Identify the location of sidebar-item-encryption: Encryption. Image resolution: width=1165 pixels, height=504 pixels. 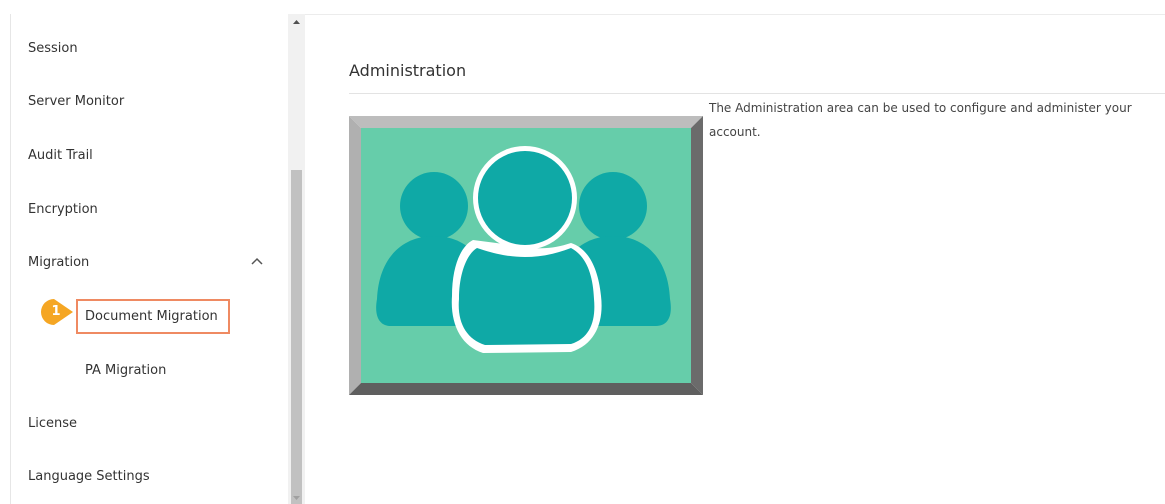
(63, 210).